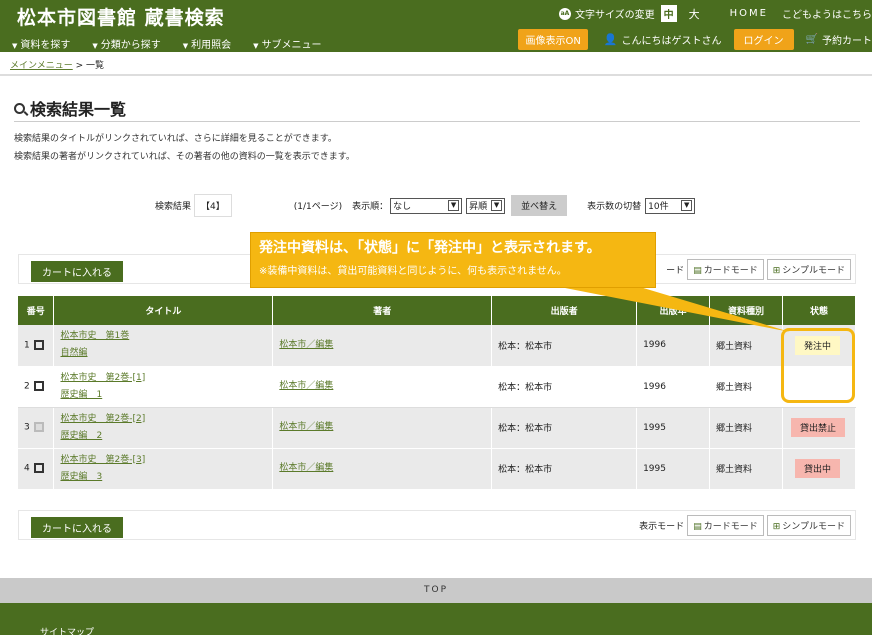 The height and width of the screenshot is (635, 872). I want to click on nav-search-materials: ▼ 資料を探す, so click(41, 43).